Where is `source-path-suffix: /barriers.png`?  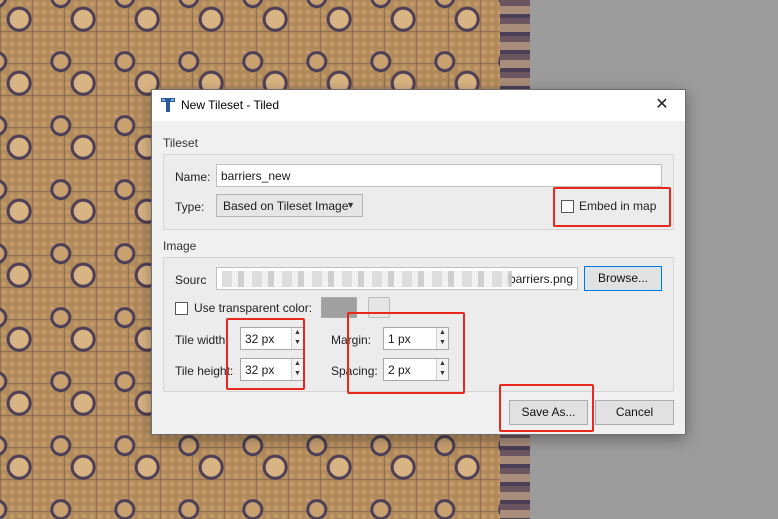 source-path-suffix: /barriers.png is located at coordinates (539, 279).